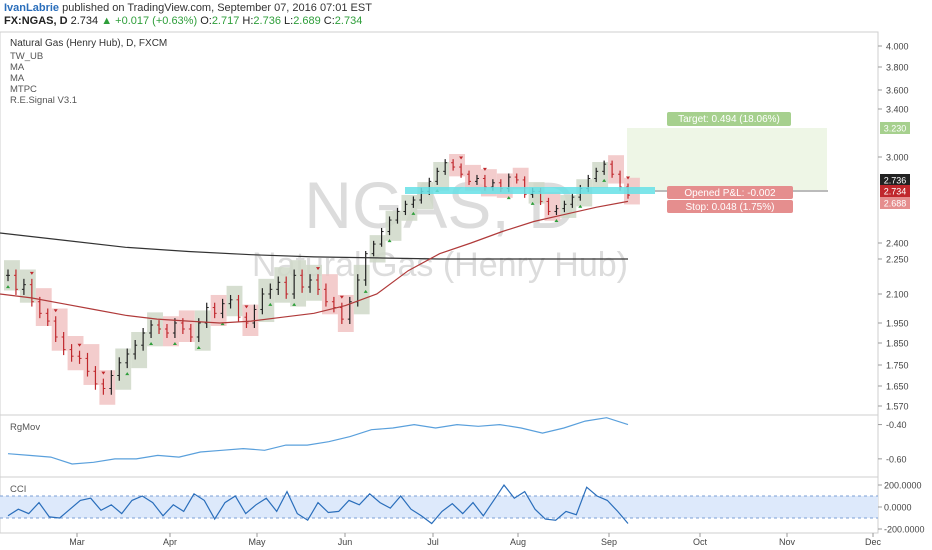  I want to click on price-label: 2.688, so click(895, 204).